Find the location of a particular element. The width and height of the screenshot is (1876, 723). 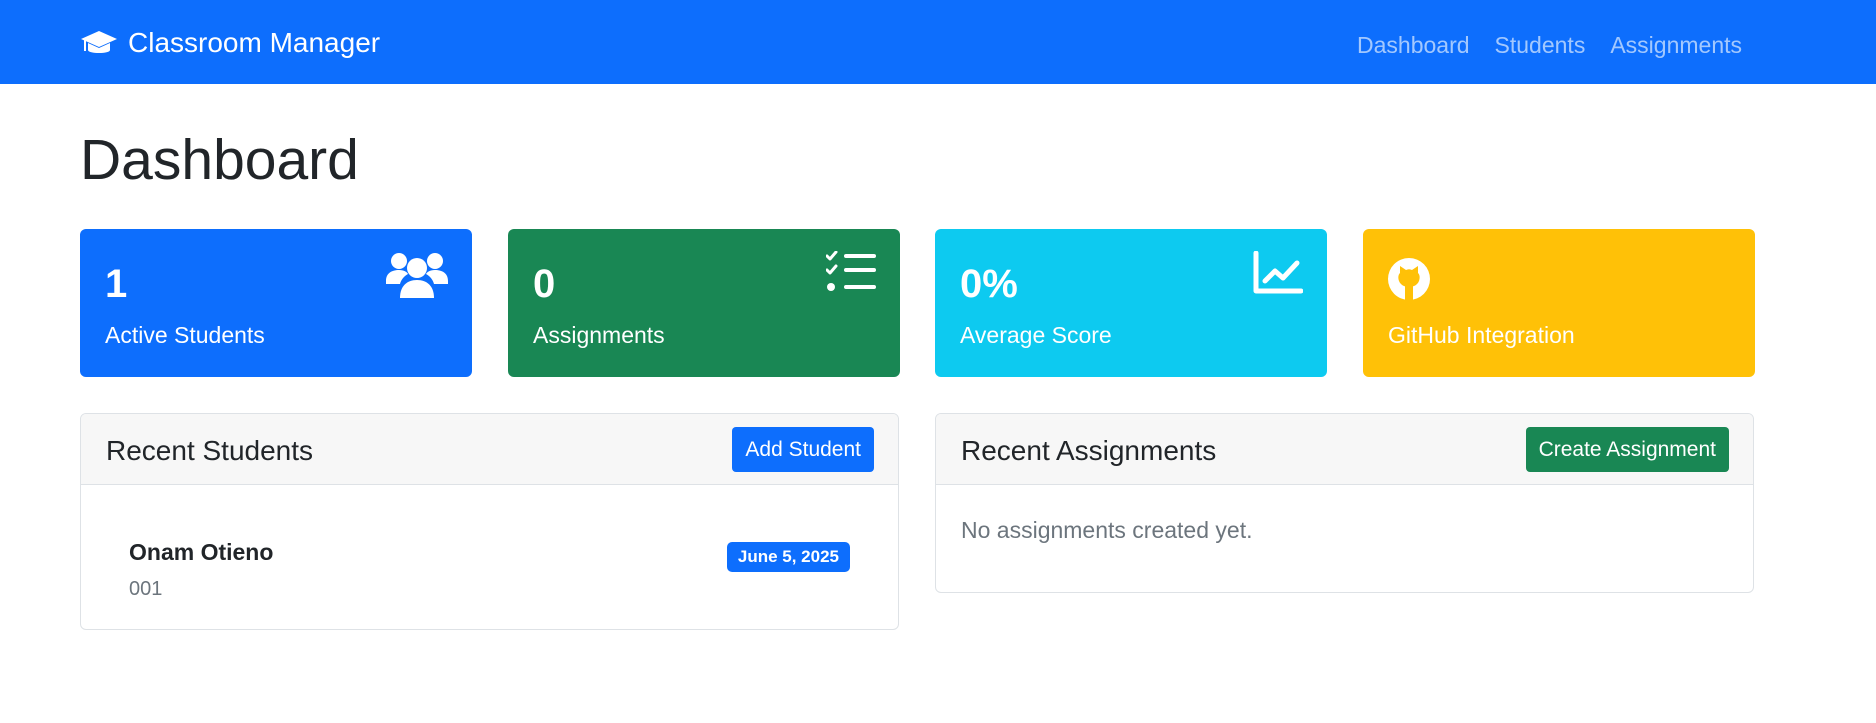

add-student-button: Add Student is located at coordinates (803, 449).